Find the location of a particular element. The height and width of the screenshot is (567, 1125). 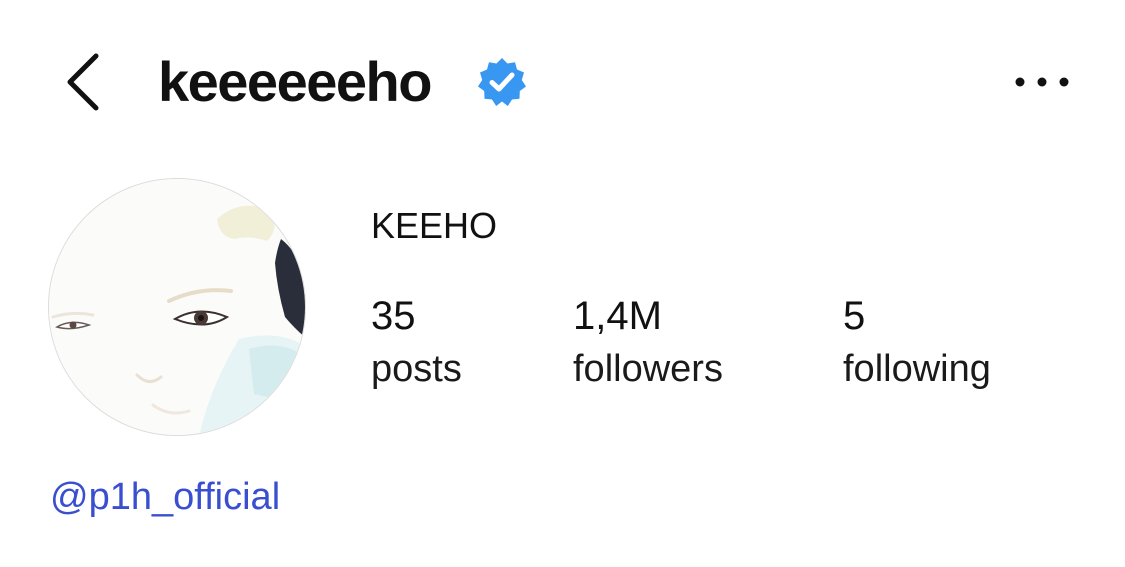

stat-value: 35 is located at coordinates (393, 316).